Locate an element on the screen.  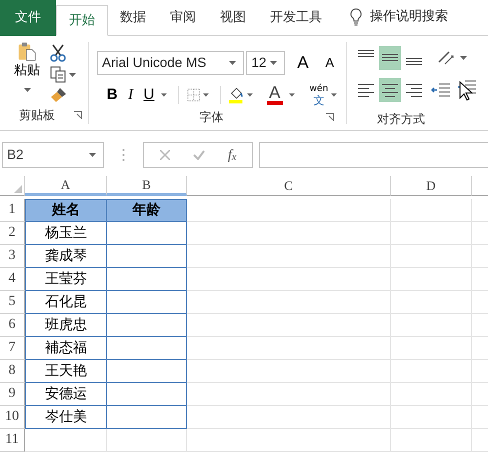
row-header: 6 is located at coordinates (12, 325).